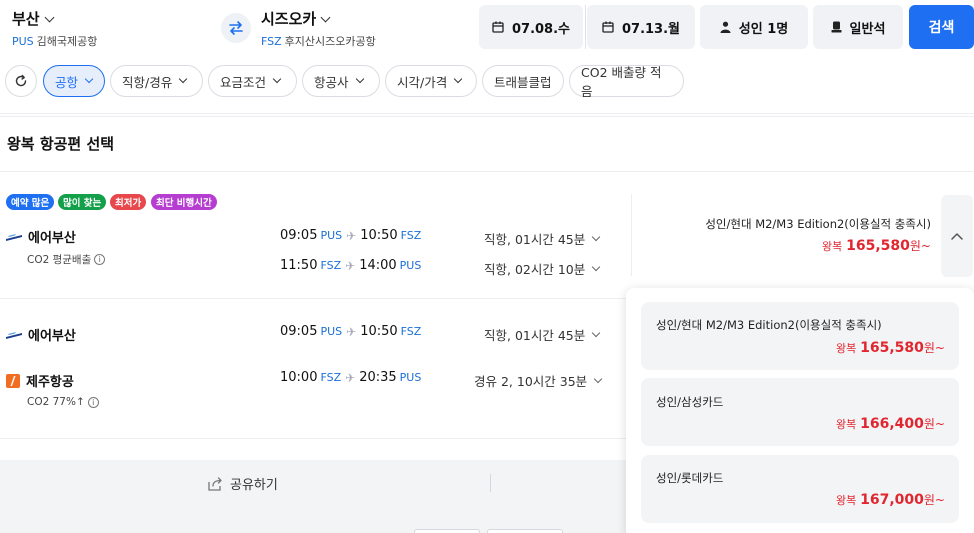  What do you see at coordinates (531, 27) in the screenshot?
I see `depart-date-button: 07.08.수` at bounding box center [531, 27].